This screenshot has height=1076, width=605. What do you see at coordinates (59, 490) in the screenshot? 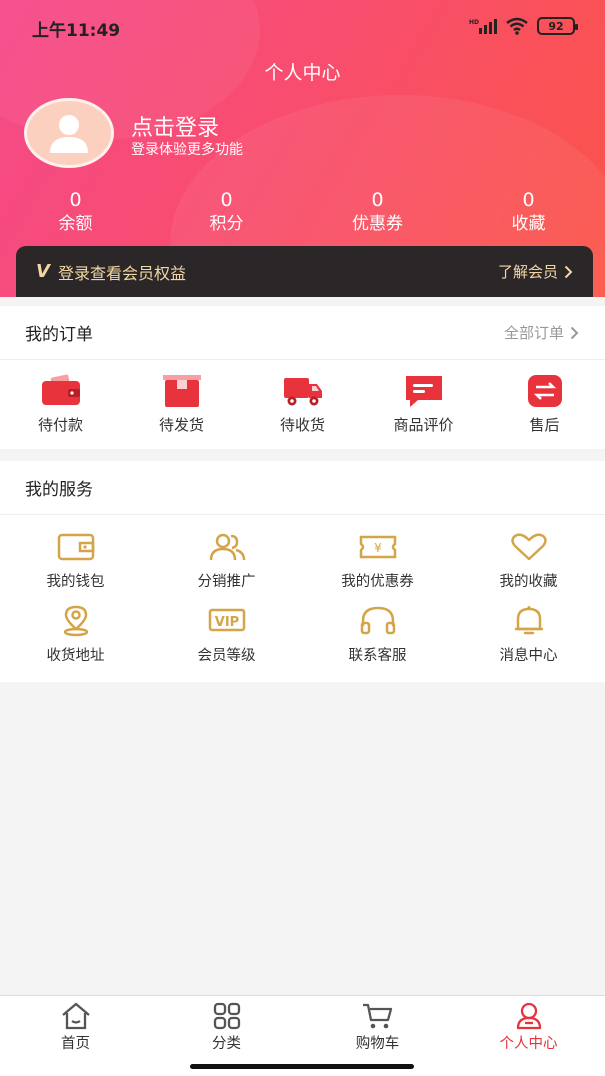
I see `services-title: 我的服务` at bounding box center [59, 490].